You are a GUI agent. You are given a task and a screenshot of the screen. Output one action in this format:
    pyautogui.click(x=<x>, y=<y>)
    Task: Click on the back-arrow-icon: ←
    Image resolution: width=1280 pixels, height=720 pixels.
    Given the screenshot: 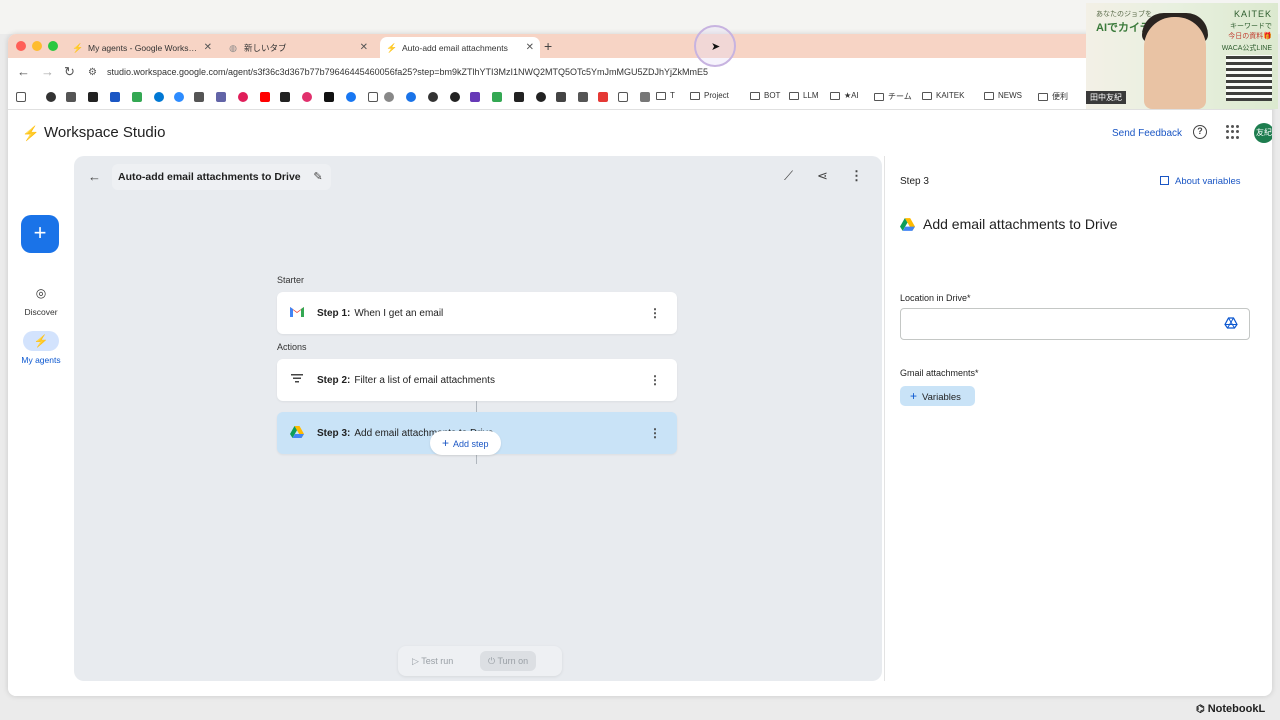 What is the action you would take?
    pyautogui.click(x=94, y=176)
    